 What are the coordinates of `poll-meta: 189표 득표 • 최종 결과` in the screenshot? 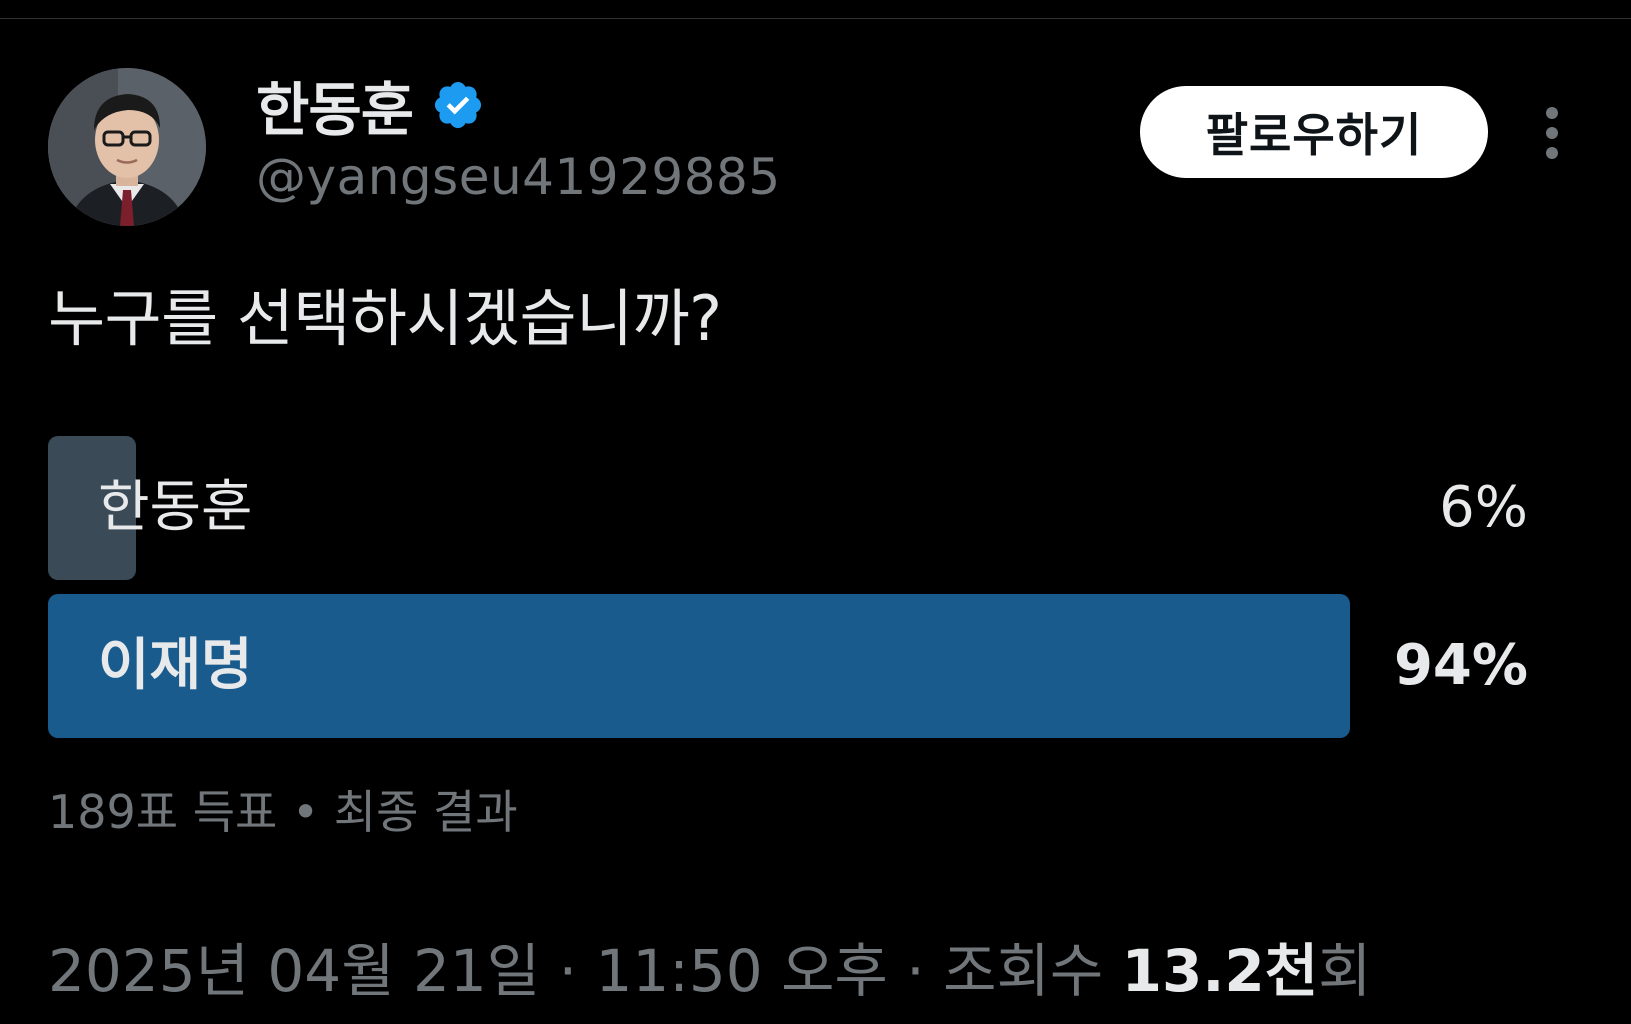 It's located at (283, 812).